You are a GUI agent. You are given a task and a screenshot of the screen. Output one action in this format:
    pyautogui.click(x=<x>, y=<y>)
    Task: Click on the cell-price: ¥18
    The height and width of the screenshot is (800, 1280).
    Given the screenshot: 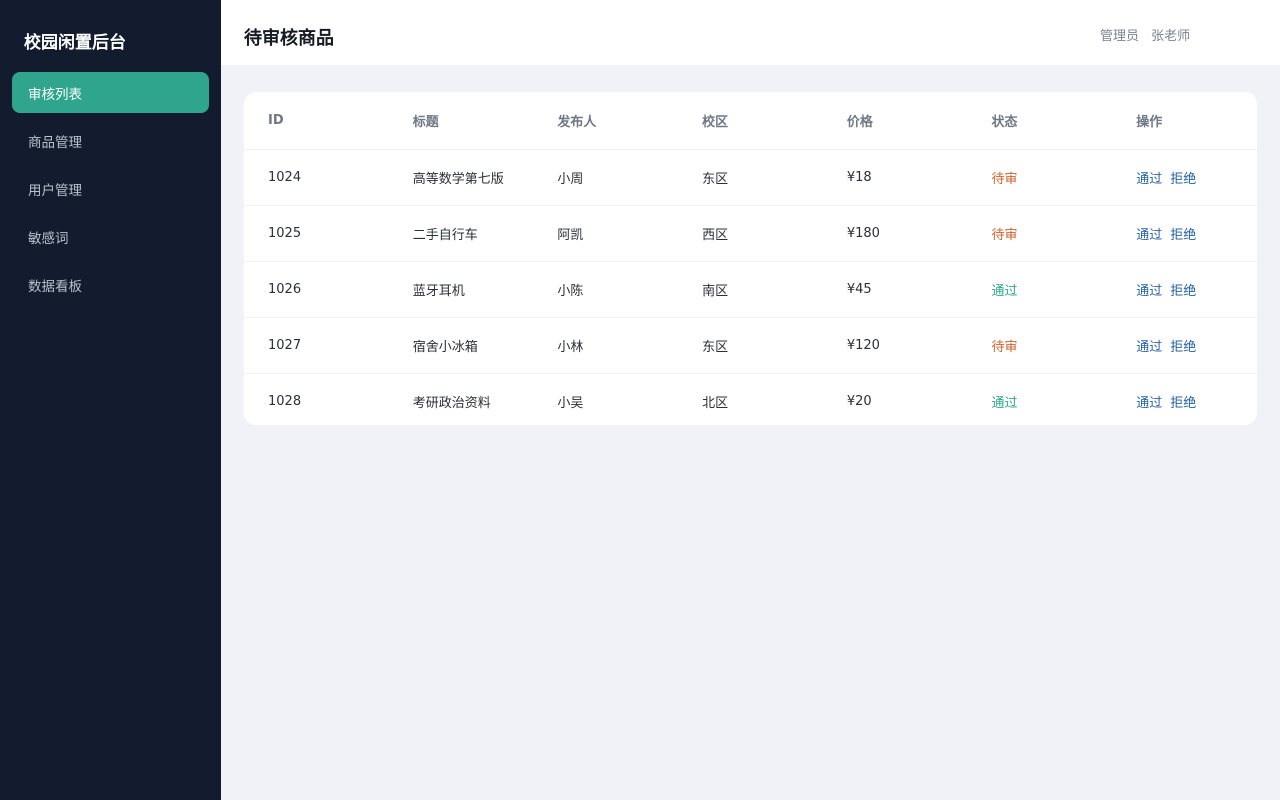 What is the action you would take?
    pyautogui.click(x=895, y=177)
    